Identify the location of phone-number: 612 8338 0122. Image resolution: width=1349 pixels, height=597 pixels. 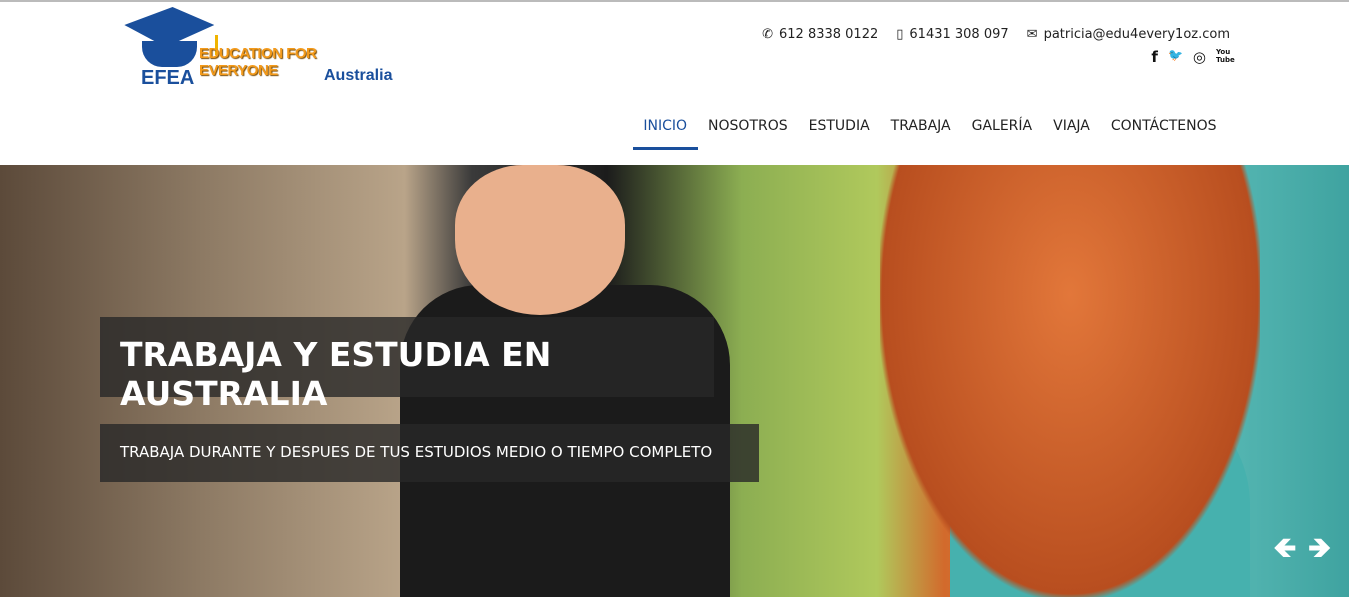
(829, 34).